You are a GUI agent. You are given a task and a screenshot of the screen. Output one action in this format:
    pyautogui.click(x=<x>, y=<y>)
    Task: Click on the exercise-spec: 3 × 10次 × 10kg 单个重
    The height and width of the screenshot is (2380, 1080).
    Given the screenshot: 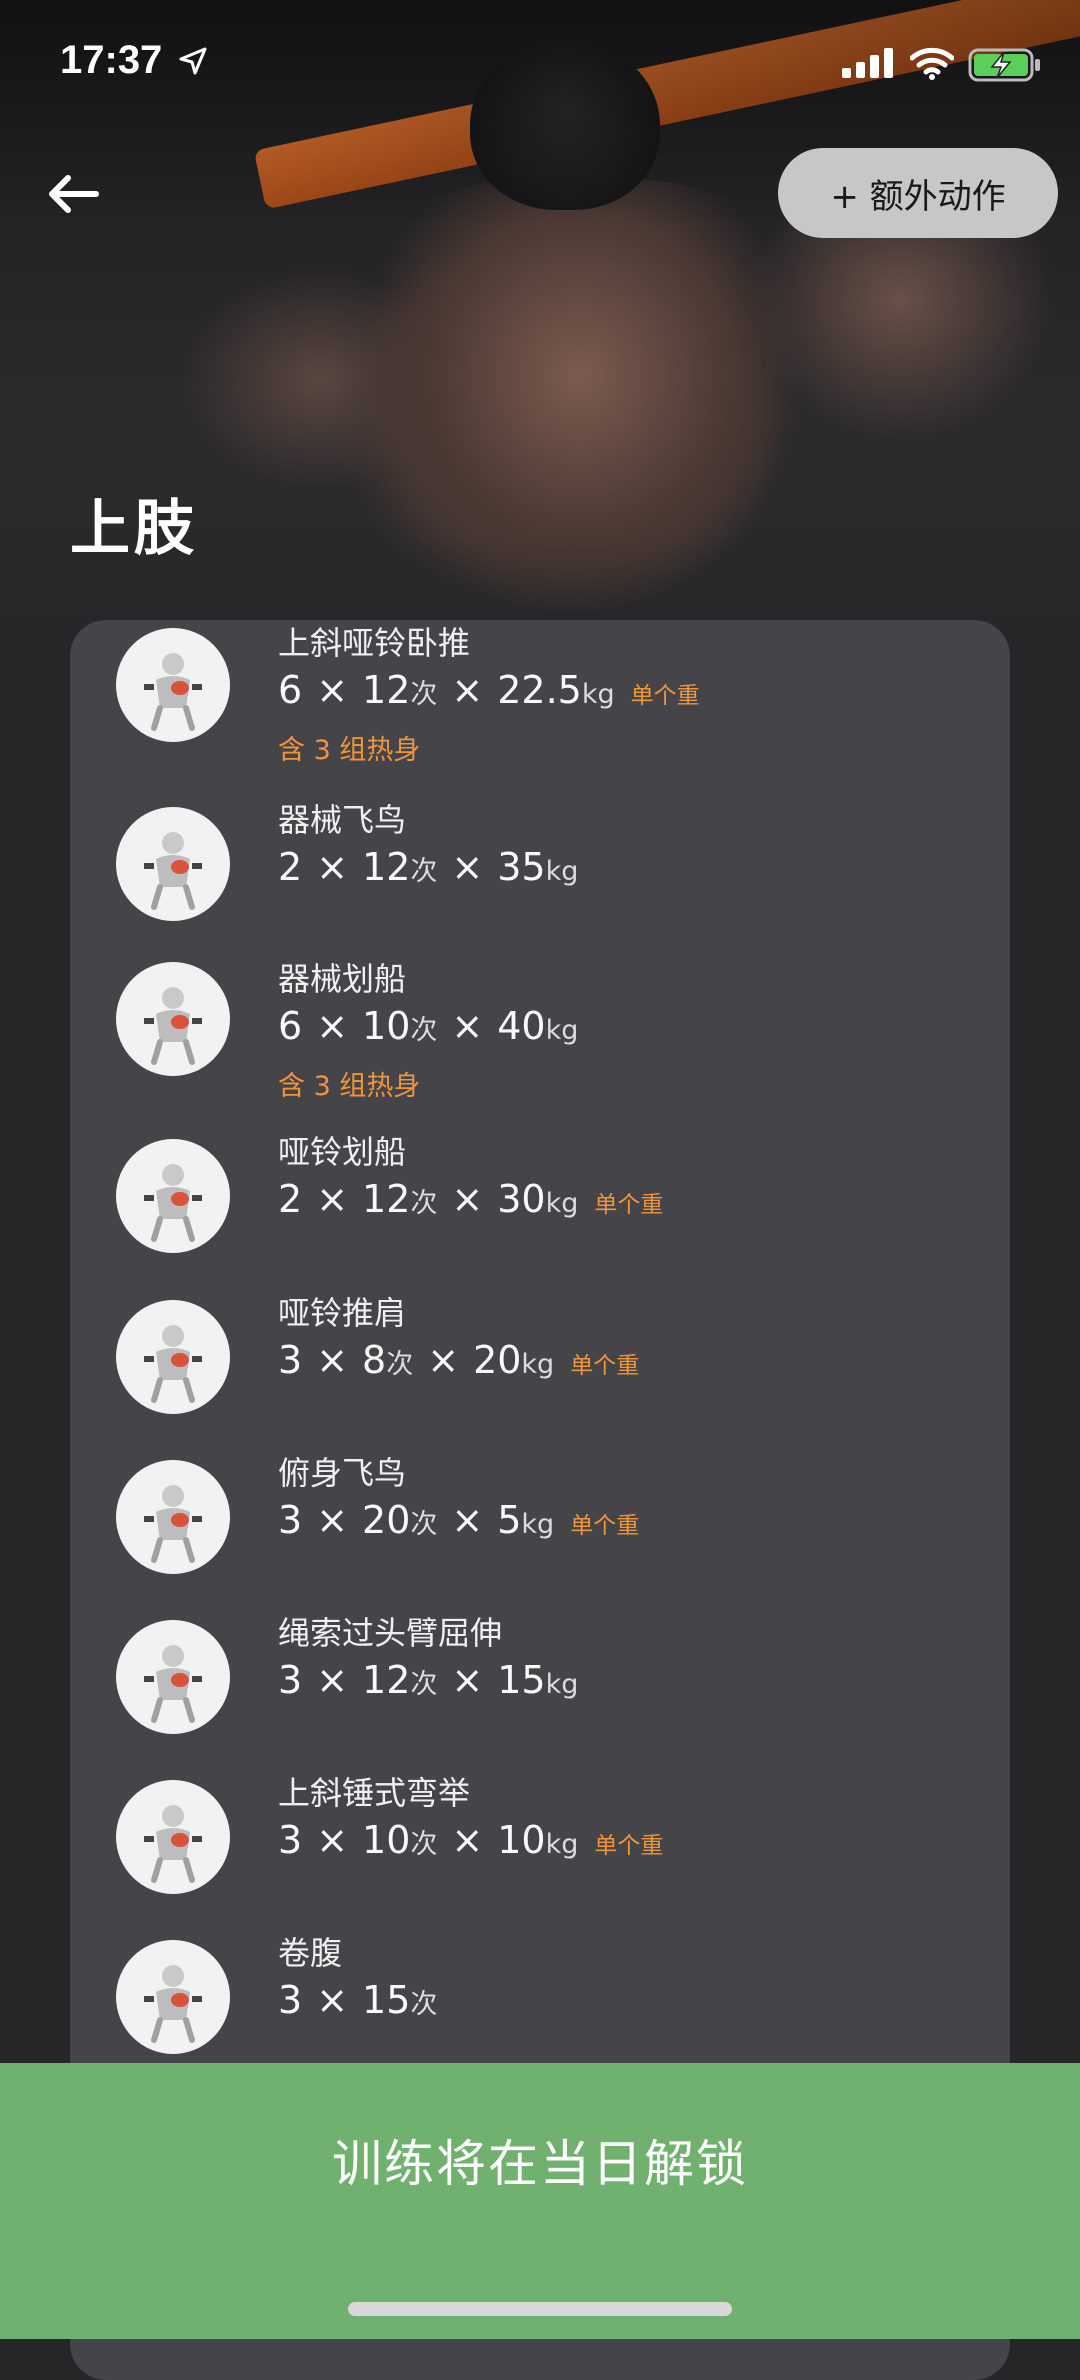 What is the action you would take?
    pyautogui.click(x=471, y=1840)
    